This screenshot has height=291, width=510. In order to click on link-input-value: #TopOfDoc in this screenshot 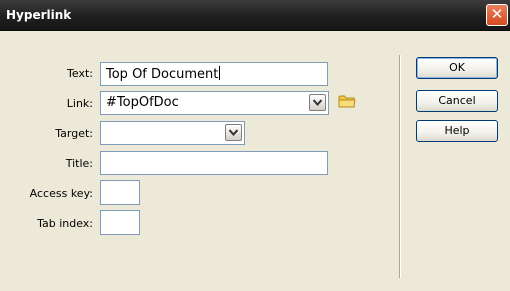, I will do `click(142, 102)`.